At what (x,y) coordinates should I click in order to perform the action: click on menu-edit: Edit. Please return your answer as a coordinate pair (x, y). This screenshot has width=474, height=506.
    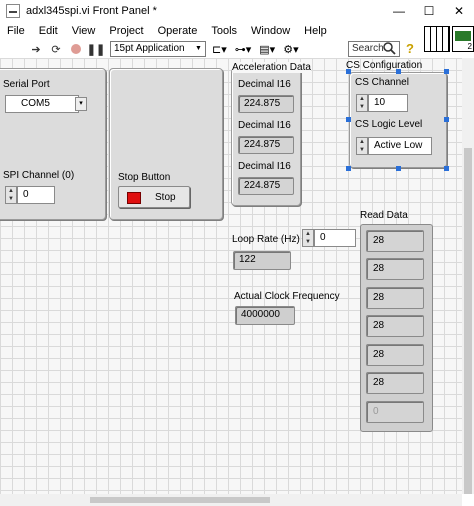
    Looking at the image, I should click on (48, 31).